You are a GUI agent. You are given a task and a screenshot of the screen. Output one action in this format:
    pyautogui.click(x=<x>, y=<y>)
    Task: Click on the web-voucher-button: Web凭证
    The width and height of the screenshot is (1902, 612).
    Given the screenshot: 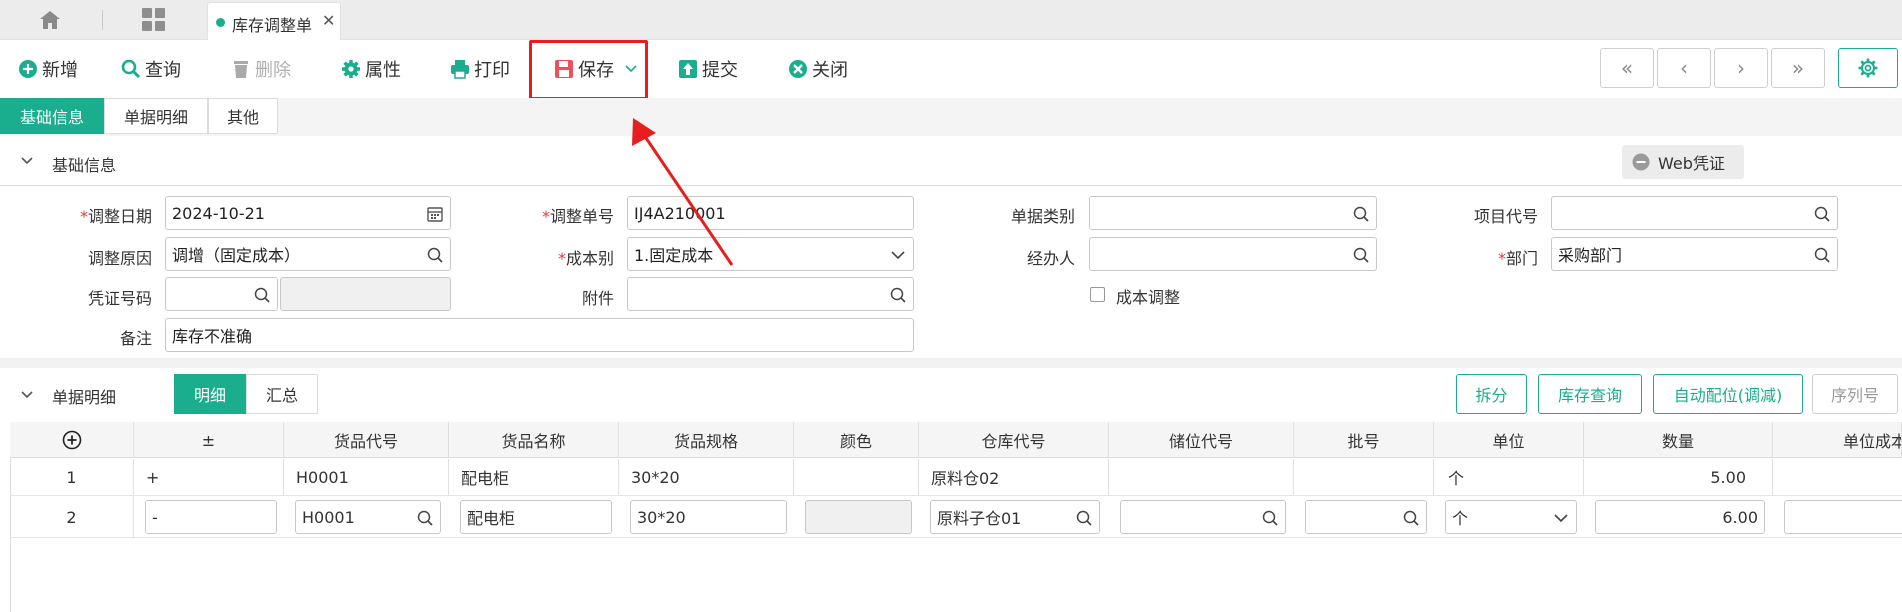 What is the action you would take?
    pyautogui.click(x=1683, y=162)
    